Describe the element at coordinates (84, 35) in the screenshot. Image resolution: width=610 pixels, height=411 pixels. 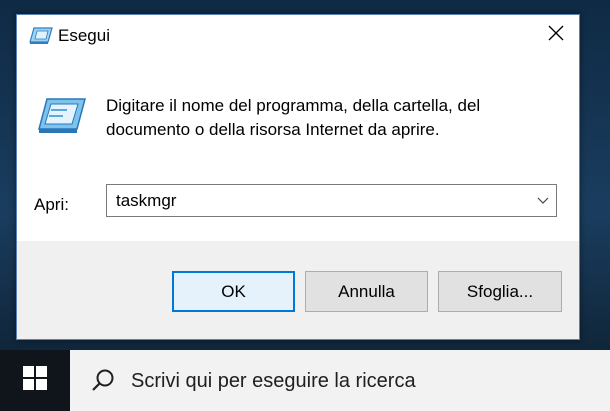
I see `window-title: Esegui` at that location.